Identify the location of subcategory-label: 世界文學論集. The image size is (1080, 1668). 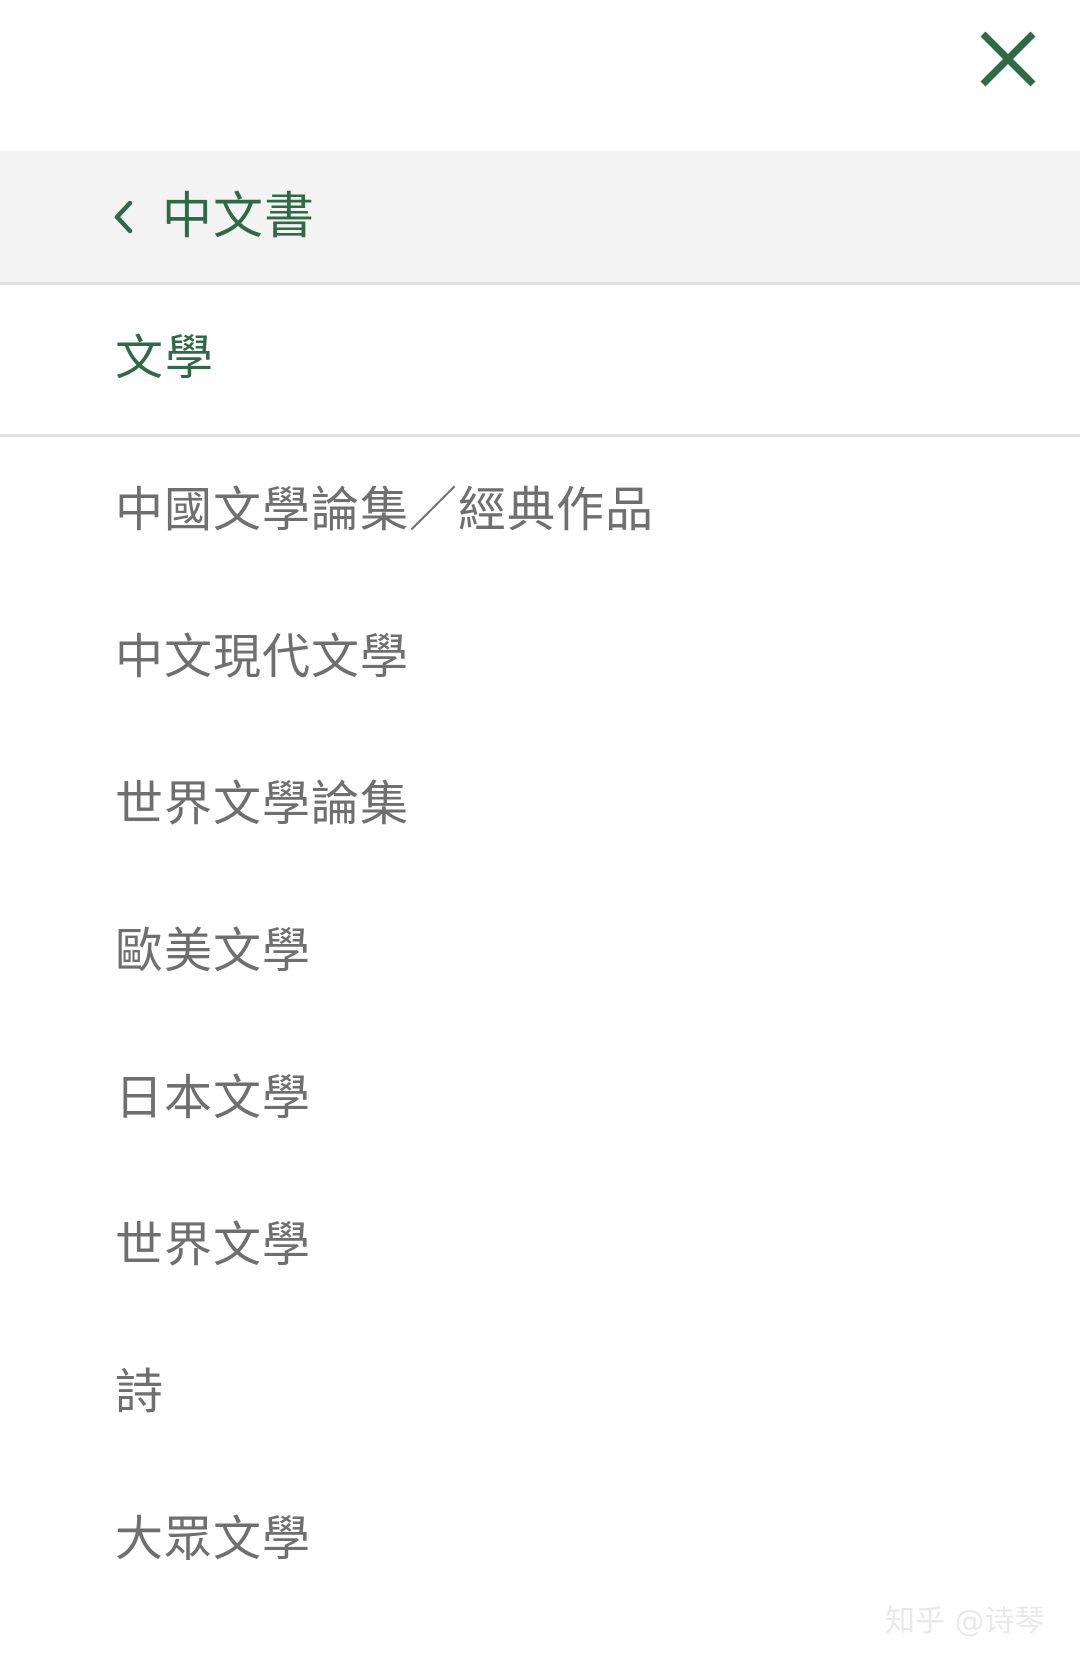
(262, 804).